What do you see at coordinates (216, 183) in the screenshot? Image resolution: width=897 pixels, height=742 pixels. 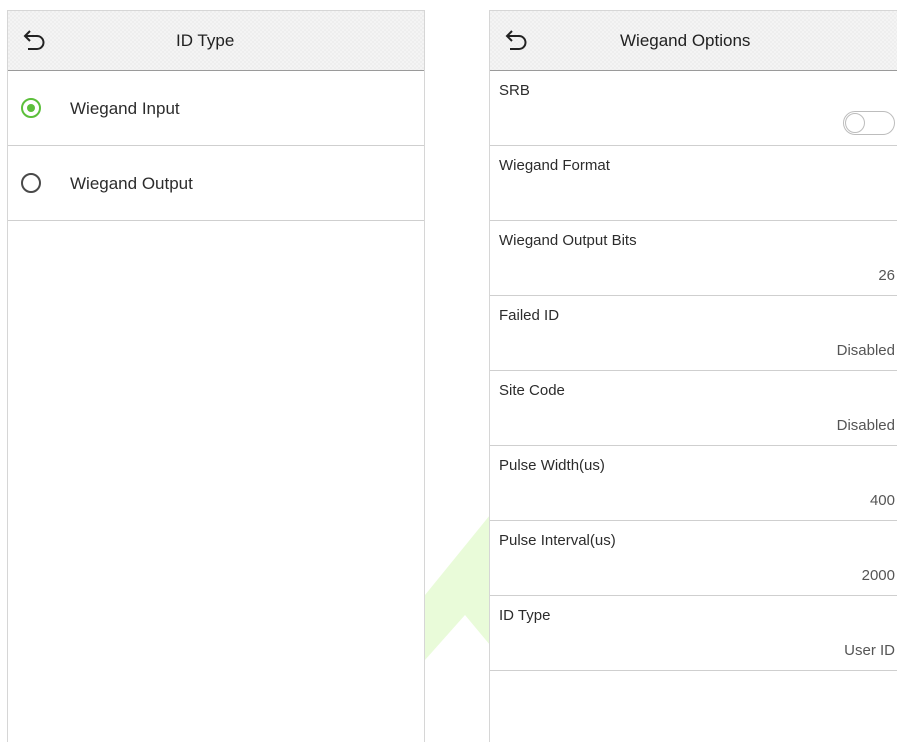 I see `option-wiegand-output: Wiegand Output` at bounding box center [216, 183].